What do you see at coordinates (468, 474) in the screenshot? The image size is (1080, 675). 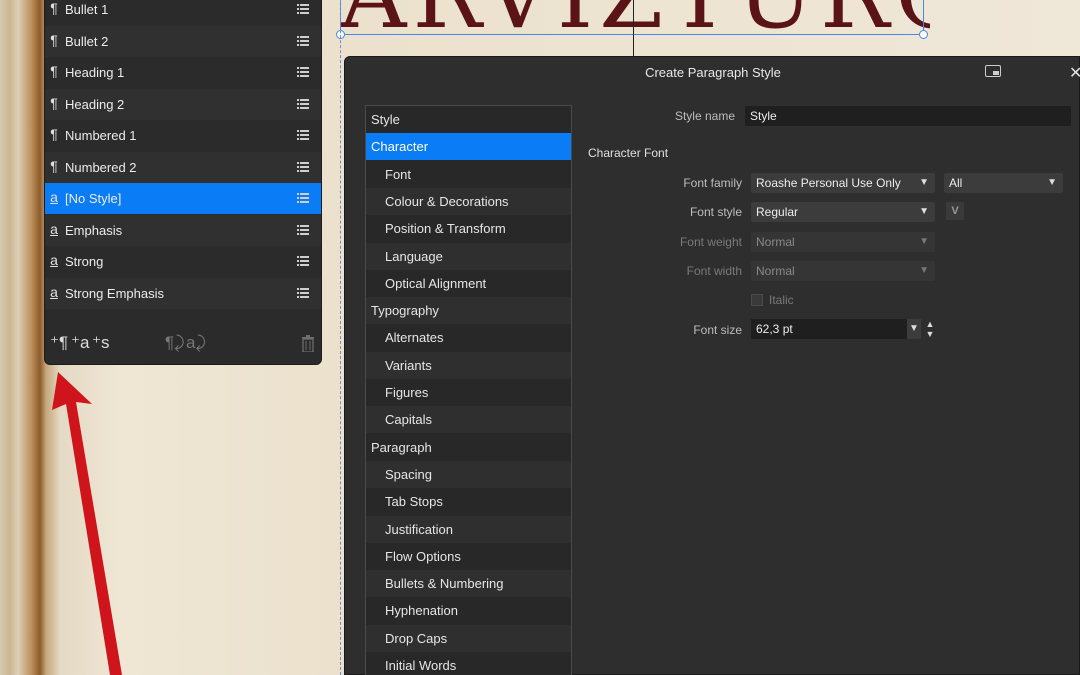 I see `category-item: Spacing` at bounding box center [468, 474].